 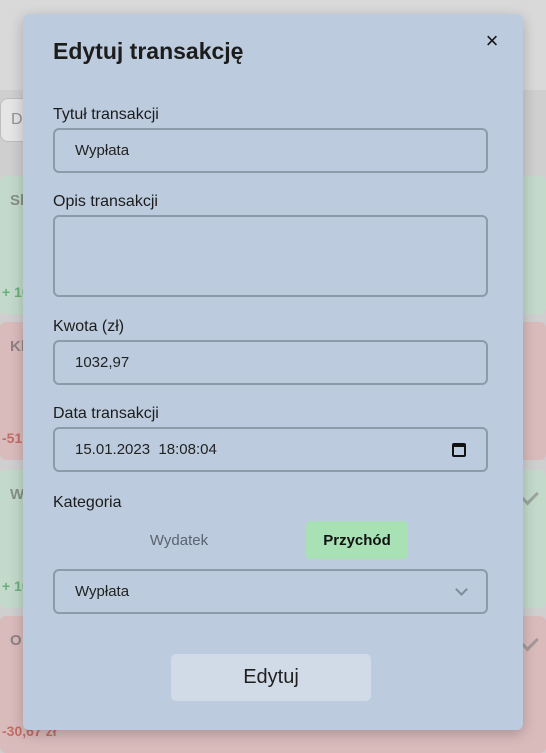 I want to click on title-input: Wypłata, so click(x=270, y=150).